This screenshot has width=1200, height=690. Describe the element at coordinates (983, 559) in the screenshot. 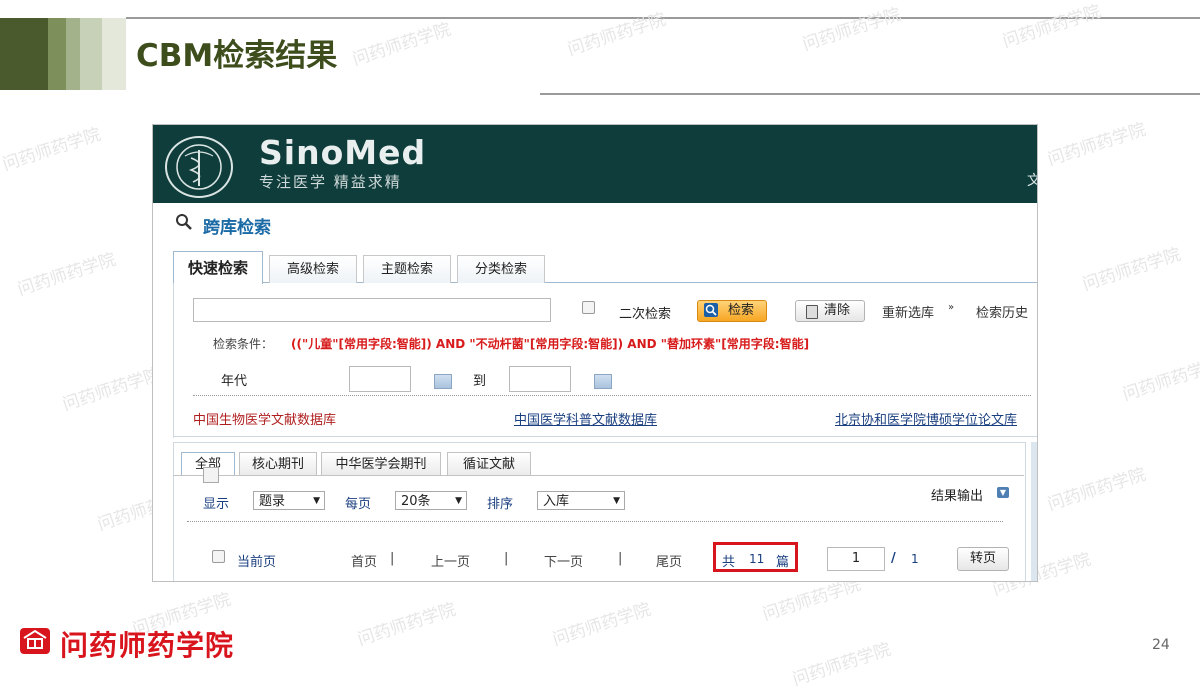

I see `go-to-page-button: 转页` at that location.